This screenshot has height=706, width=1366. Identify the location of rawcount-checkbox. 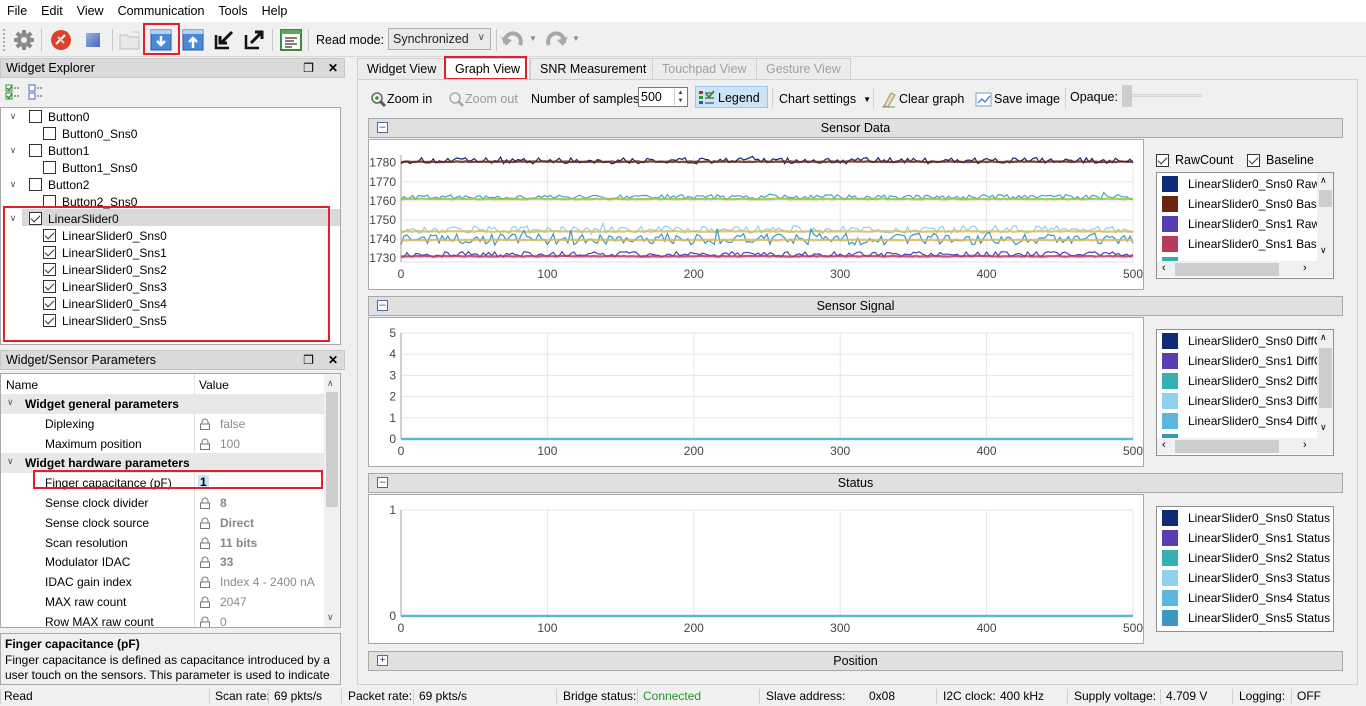
(1162, 160).